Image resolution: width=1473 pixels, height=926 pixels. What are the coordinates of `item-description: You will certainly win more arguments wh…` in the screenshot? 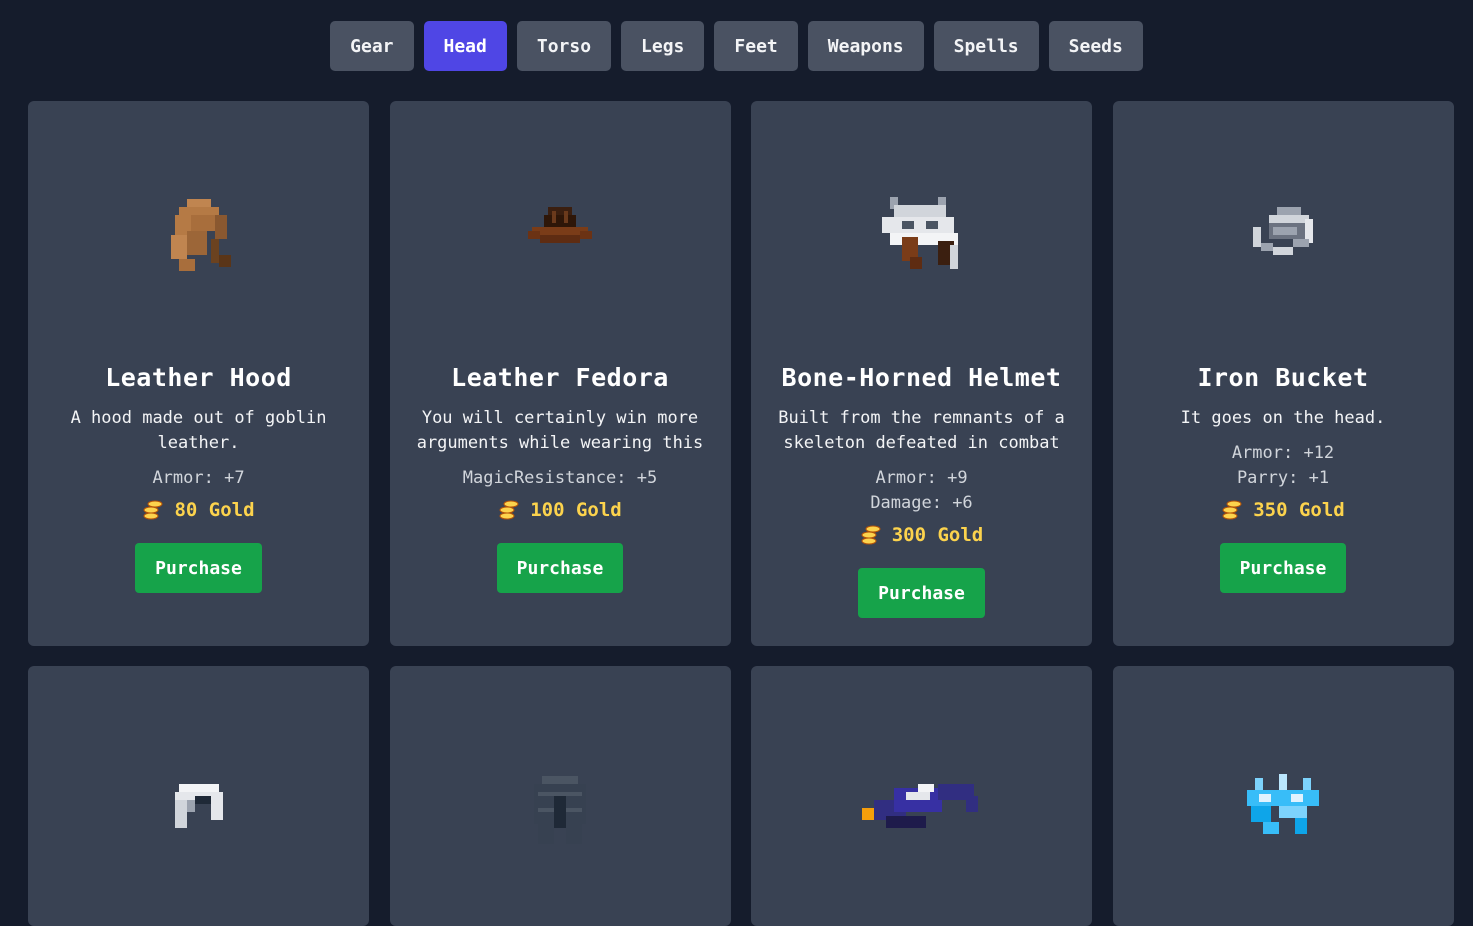 It's located at (560, 430).